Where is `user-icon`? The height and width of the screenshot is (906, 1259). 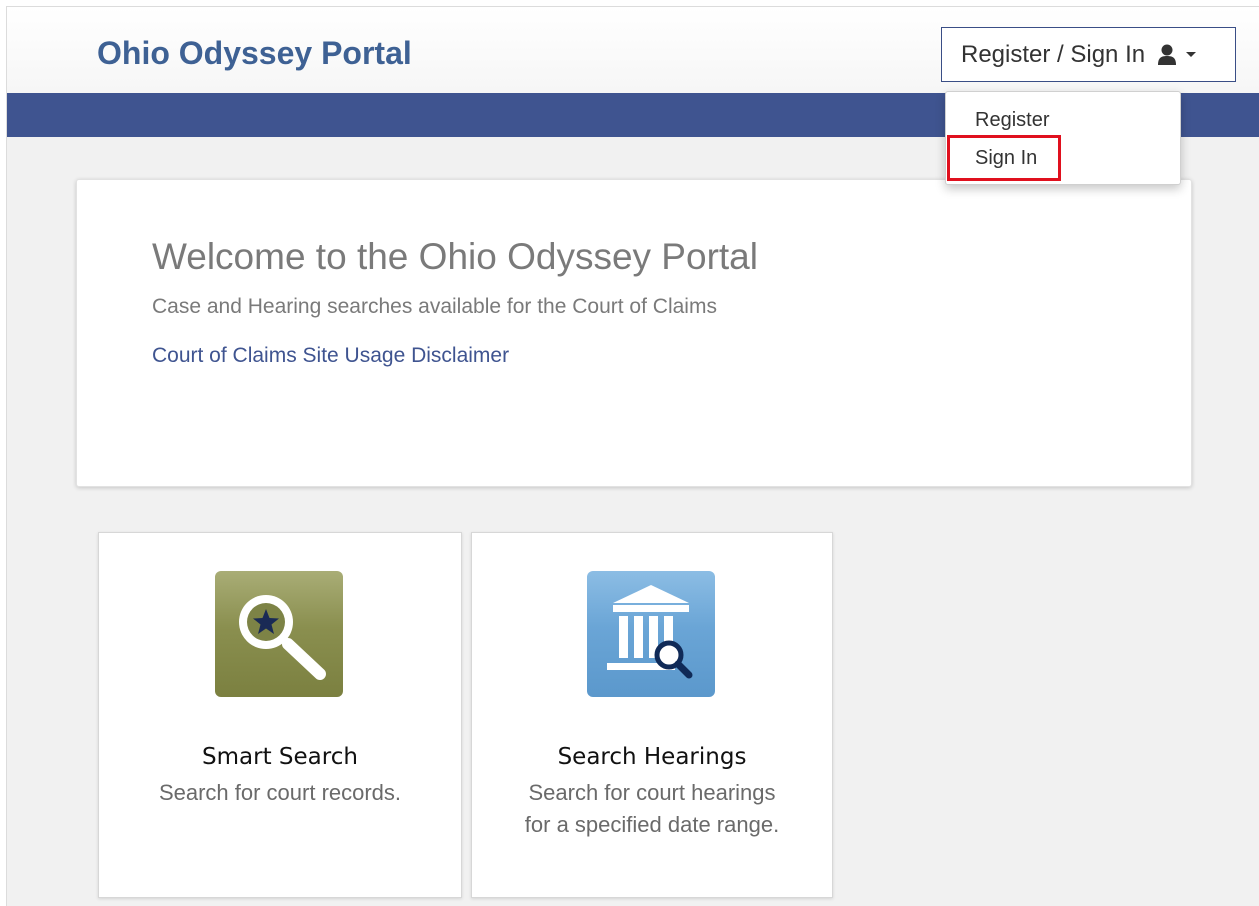
user-icon is located at coordinates (1167, 55).